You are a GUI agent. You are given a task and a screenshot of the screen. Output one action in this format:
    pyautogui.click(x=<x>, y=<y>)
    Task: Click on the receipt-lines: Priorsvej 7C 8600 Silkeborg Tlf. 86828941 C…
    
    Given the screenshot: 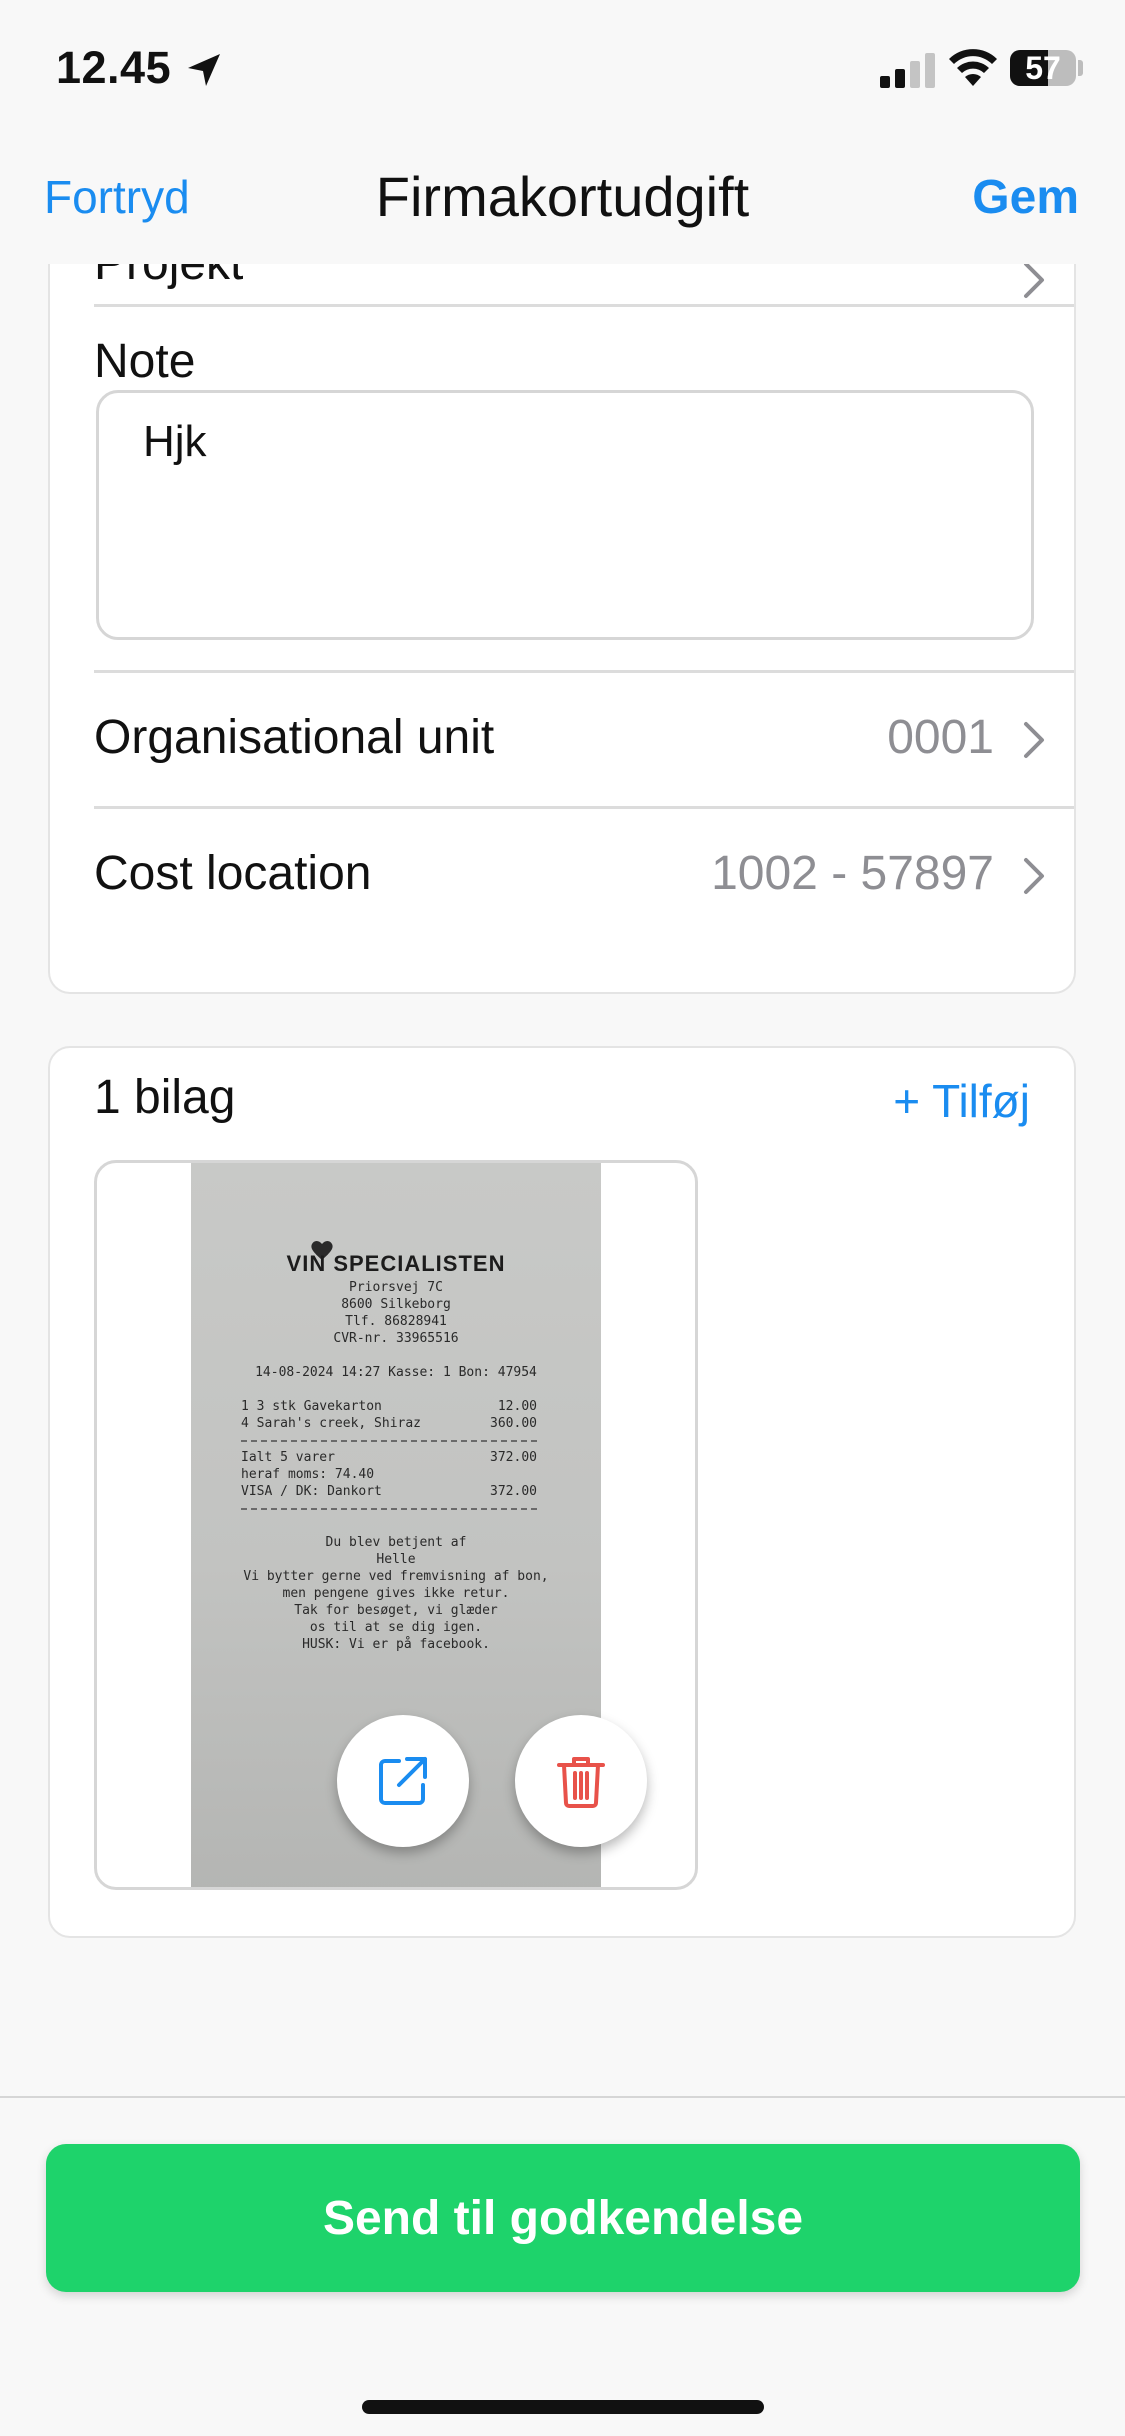 What is the action you would take?
    pyautogui.click(x=396, y=1466)
    